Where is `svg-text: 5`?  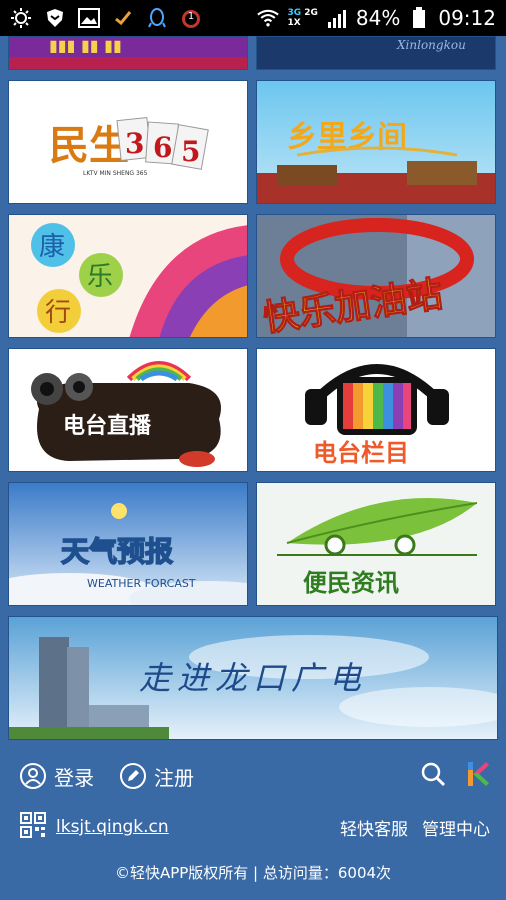 svg-text: 5 is located at coordinates (190, 151).